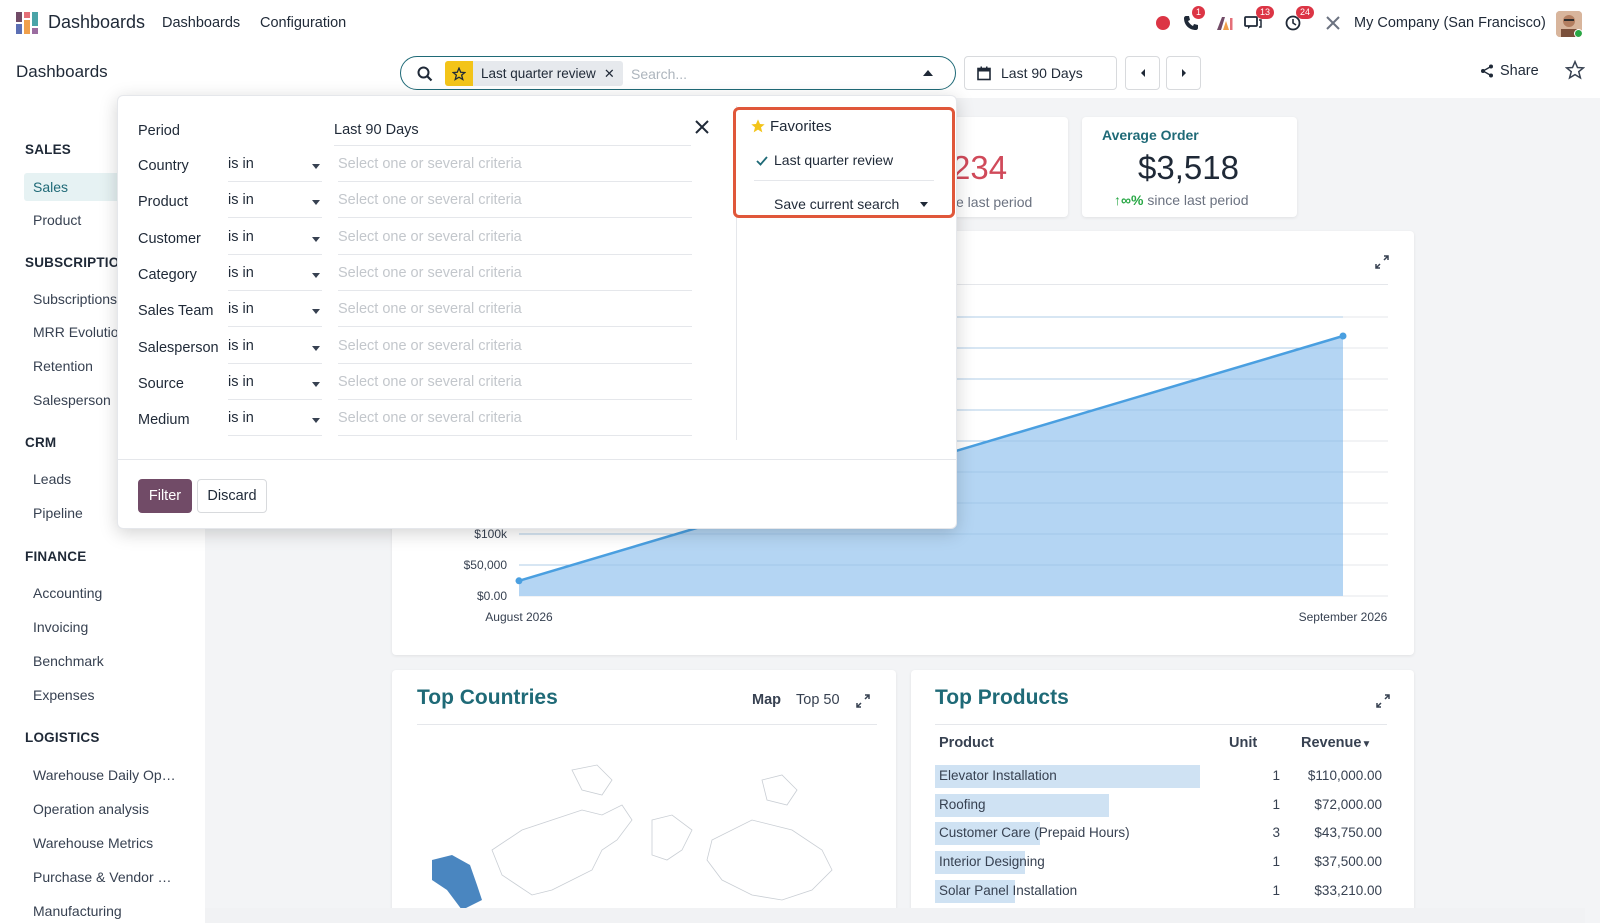 The width and height of the screenshot is (1600, 923). Describe the element at coordinates (109, 661) in the screenshot. I see `sidebar-item-benchmark: Benchmark` at that location.